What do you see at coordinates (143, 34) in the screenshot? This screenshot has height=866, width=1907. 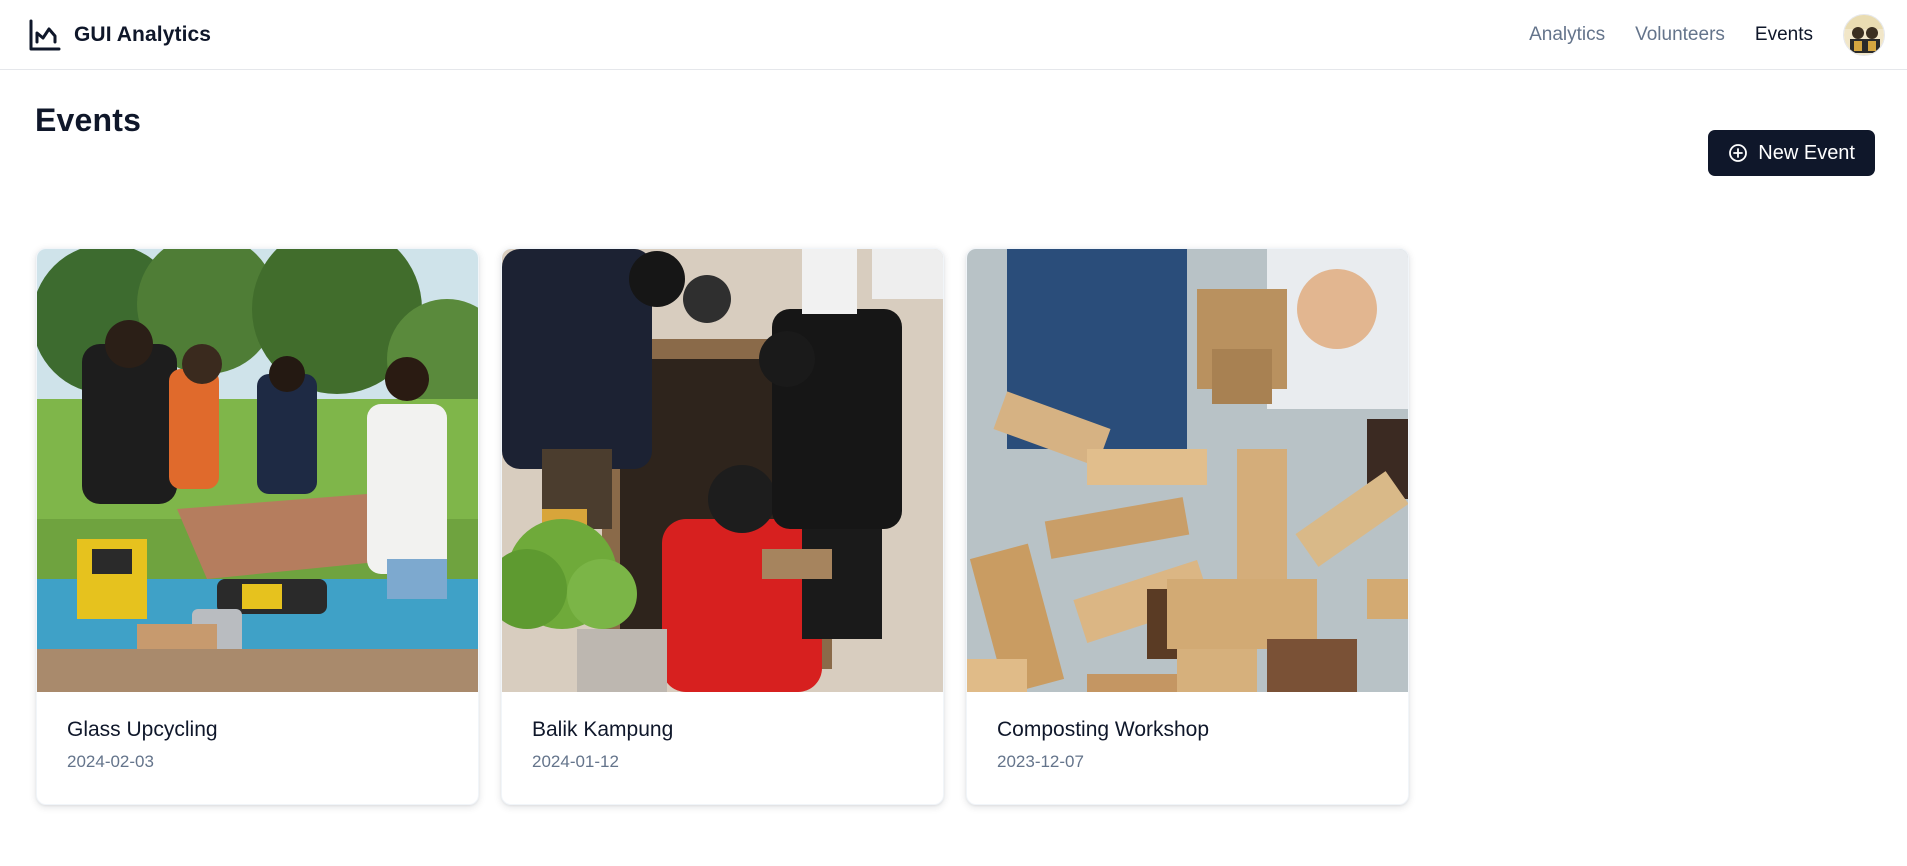 I see `app-name: GUI Analytics` at bounding box center [143, 34].